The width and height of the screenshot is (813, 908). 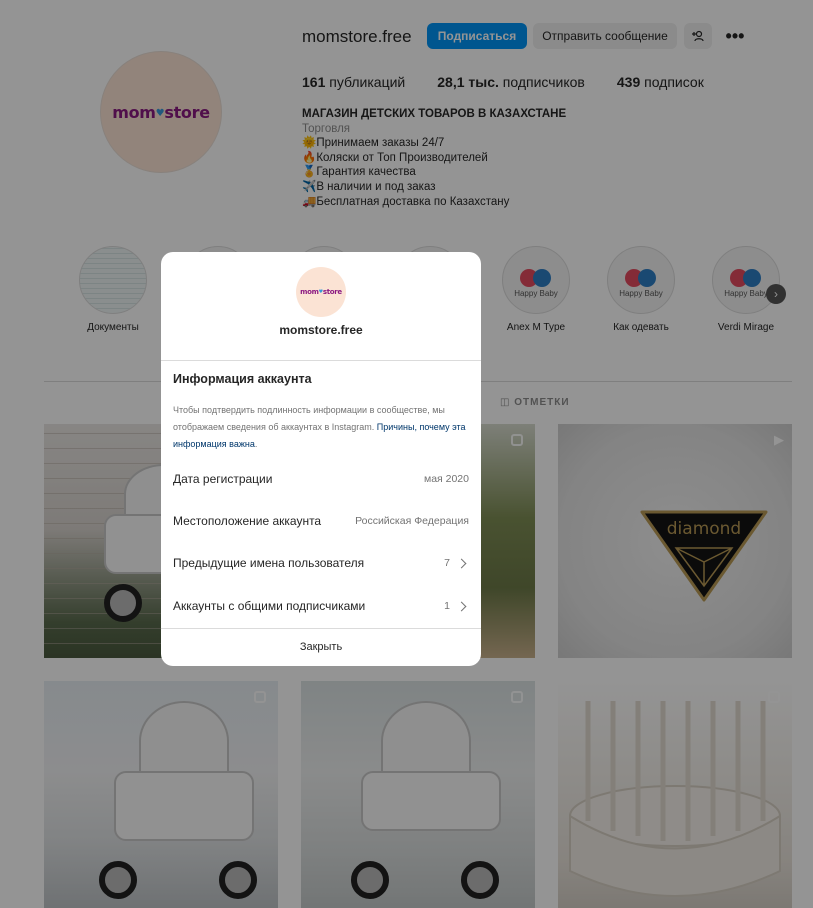 What do you see at coordinates (321, 563) in the screenshot?
I see `former-usernames-row: Предыдущие имена пользователя 7` at bounding box center [321, 563].